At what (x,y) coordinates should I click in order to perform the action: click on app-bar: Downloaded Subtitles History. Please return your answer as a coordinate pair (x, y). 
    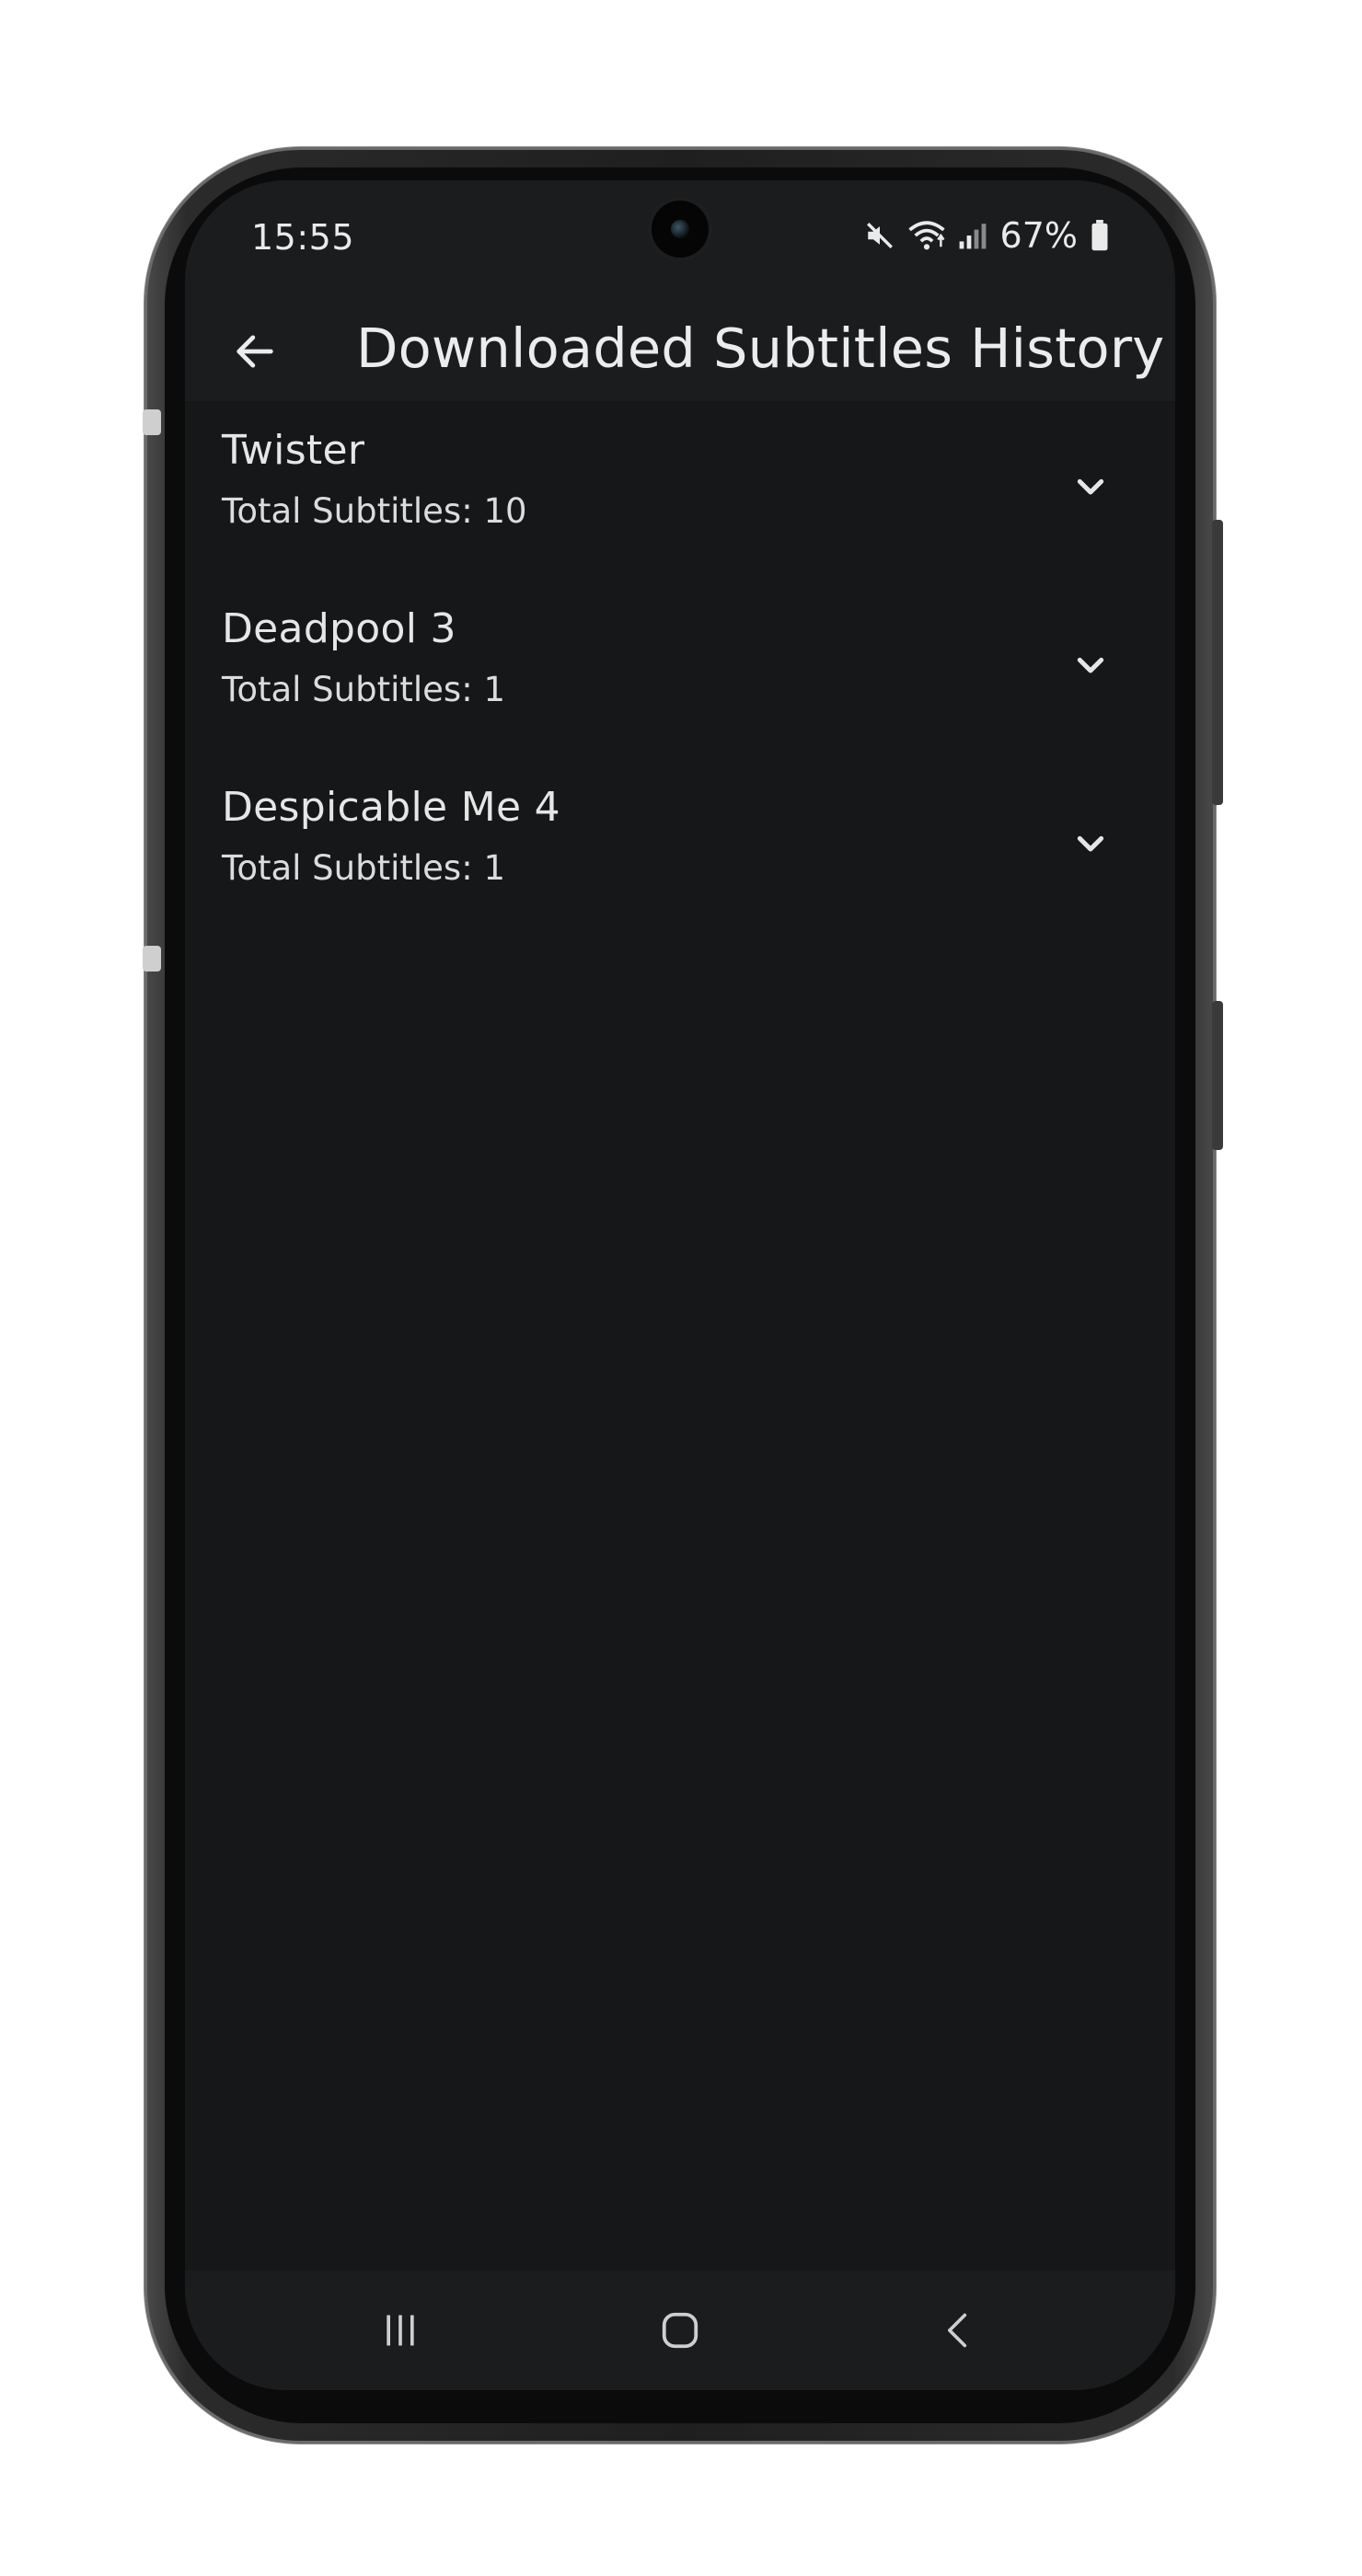
    Looking at the image, I should click on (680, 348).